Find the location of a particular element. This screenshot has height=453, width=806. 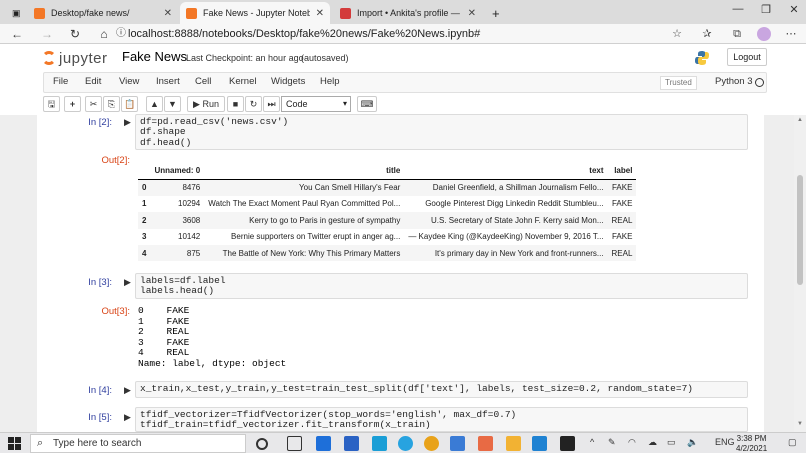

tab-label: Desktop/fake news/ is located at coordinates (90, 13).